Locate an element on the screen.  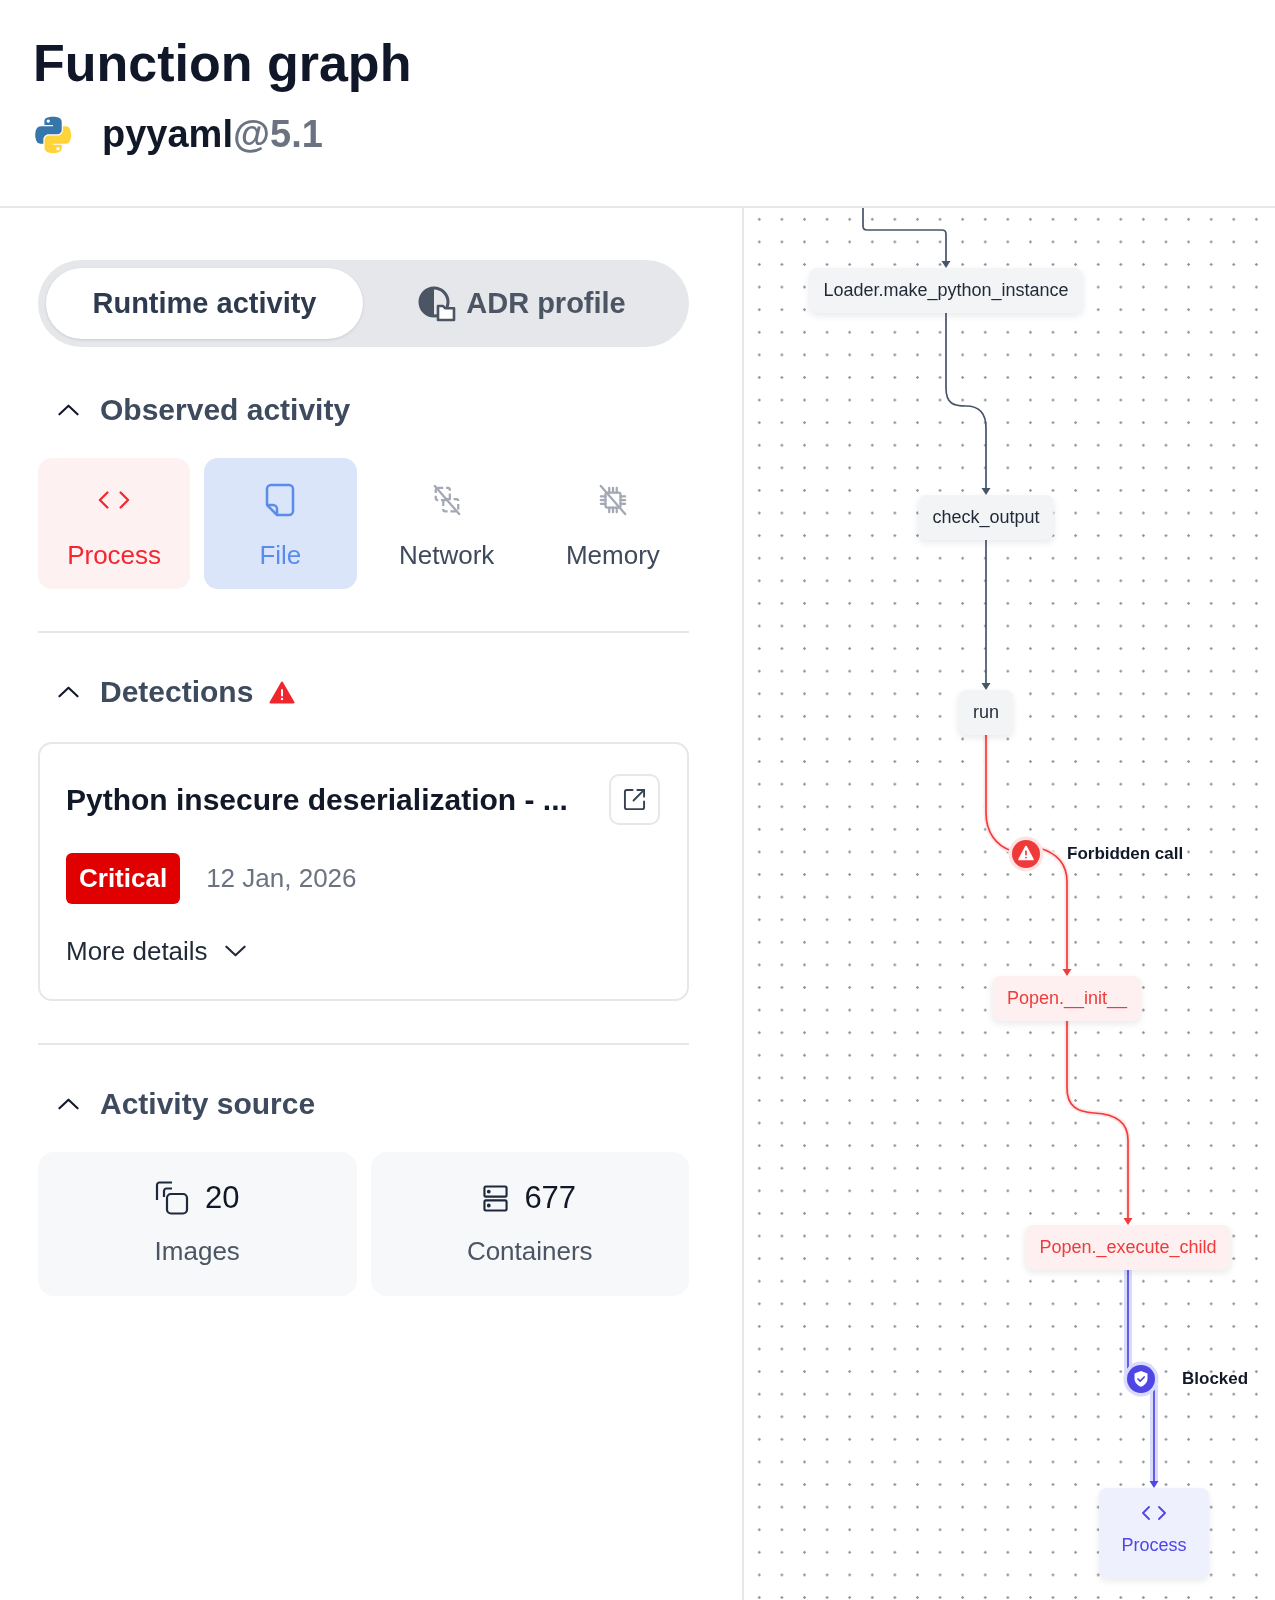
function-node: Loader.make_python_instance is located at coordinates (946, 290).